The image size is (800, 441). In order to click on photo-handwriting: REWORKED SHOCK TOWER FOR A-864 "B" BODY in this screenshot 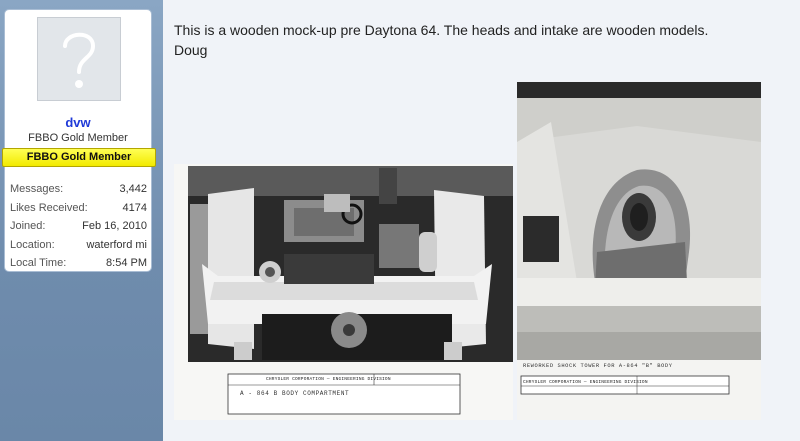, I will do `click(598, 366)`.